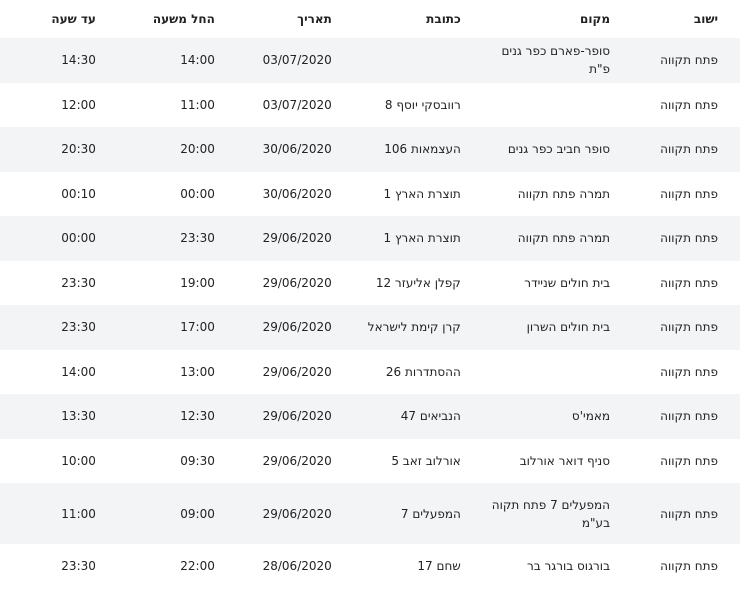  What do you see at coordinates (404, 327) in the screenshot?
I see `cell-address: קרן קימת לישראל` at bounding box center [404, 327].